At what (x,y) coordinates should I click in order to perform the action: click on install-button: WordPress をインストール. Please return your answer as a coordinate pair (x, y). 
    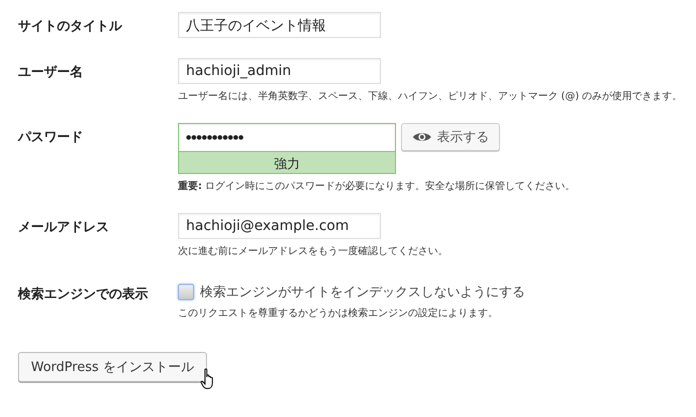
    Looking at the image, I should click on (112, 367).